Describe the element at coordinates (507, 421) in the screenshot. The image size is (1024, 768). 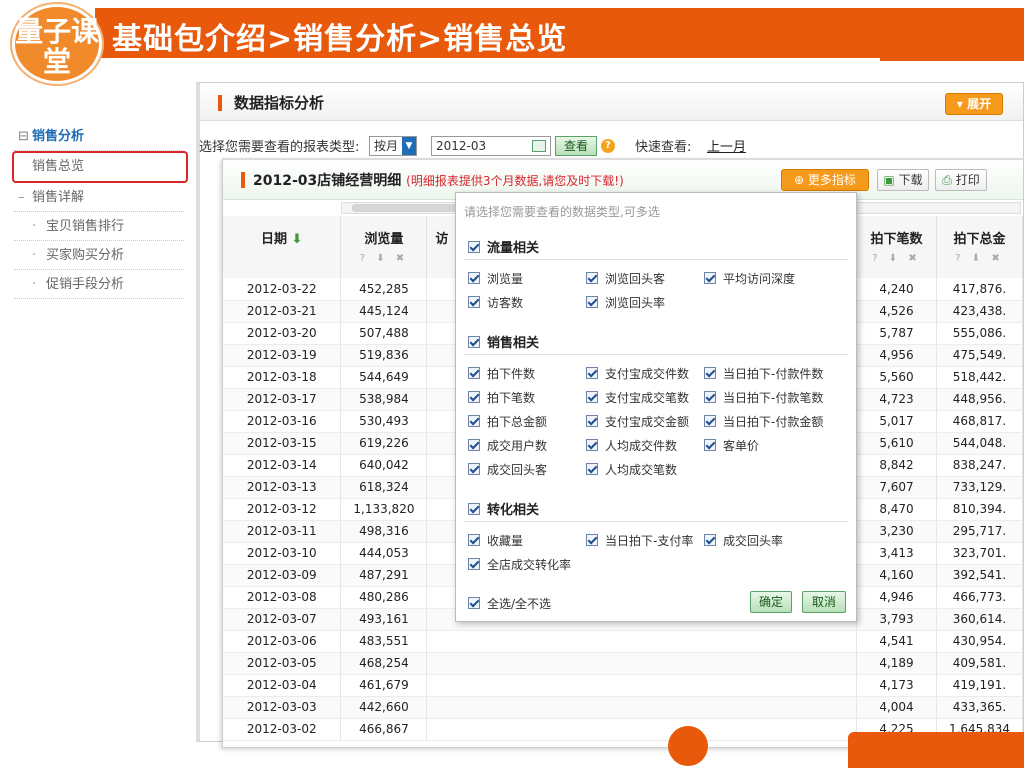
I see `option-sales-metric: 拍下总金额` at that location.